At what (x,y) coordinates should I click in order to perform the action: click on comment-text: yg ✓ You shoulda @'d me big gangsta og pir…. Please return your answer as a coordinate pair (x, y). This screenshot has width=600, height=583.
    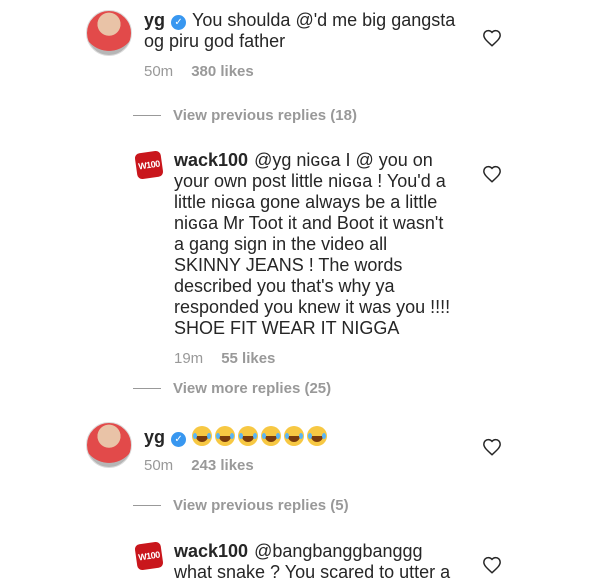
    Looking at the image, I should click on (305, 31).